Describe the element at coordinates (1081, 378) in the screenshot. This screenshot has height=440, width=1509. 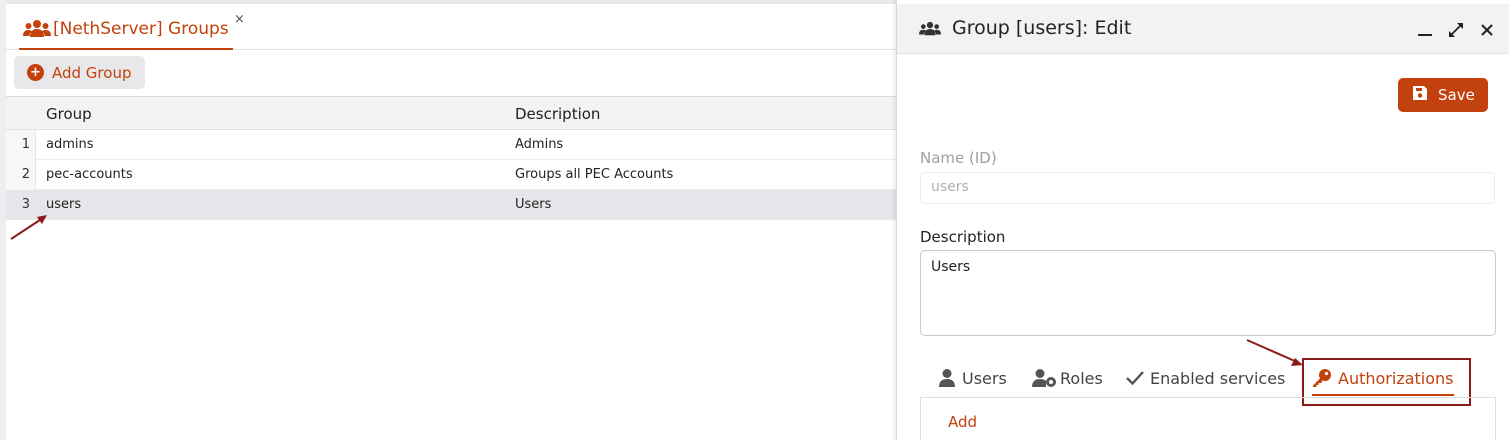
I see `tab-roles-label: Roles` at that location.